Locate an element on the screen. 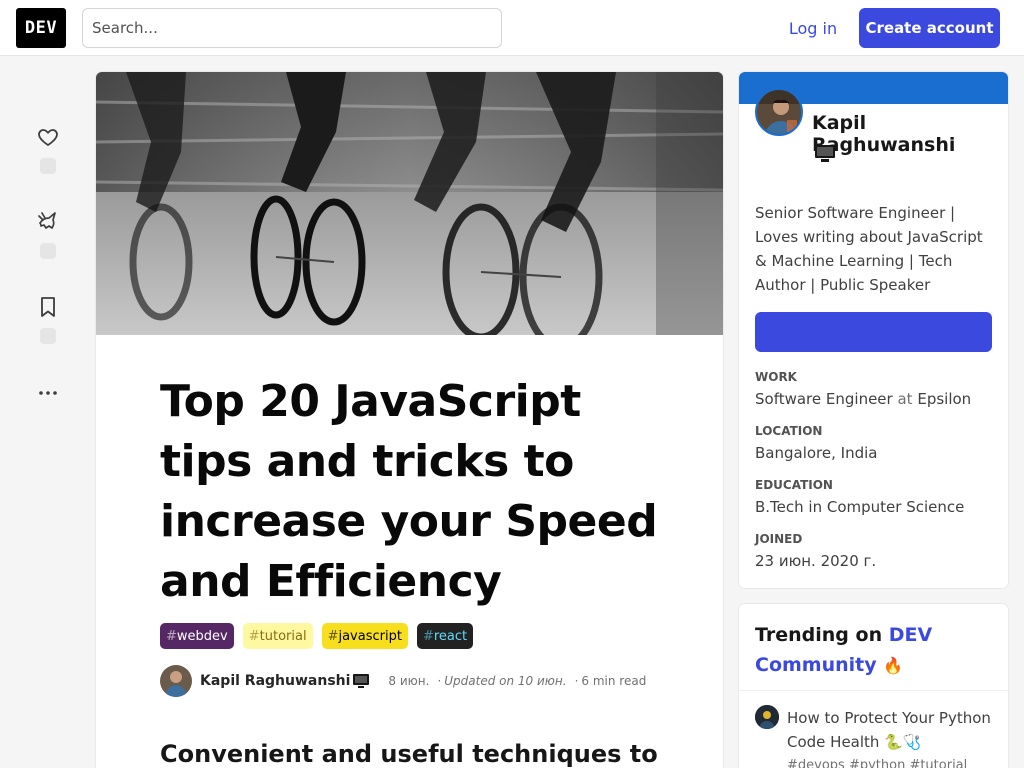 Image resolution: width=1024 pixels, height=768 pixels. author-avatar is located at coordinates (176, 681).